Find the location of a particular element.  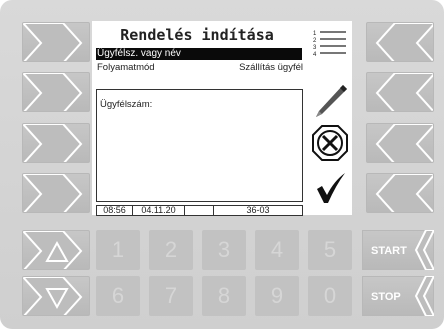

list-number-1: 1 is located at coordinates (315, 34).